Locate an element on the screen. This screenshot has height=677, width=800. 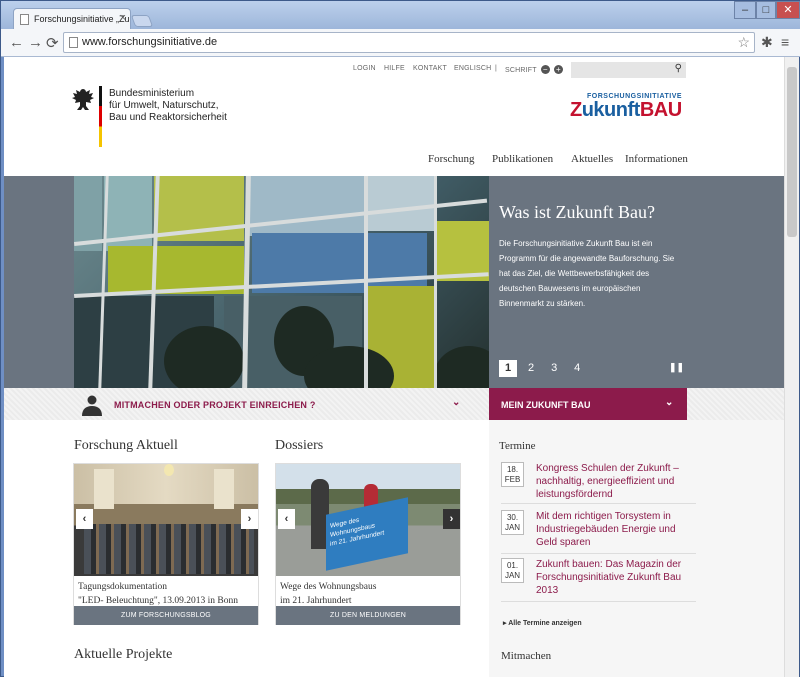
ministry-line-2: für Umwelt, Naturschutz, is located at coordinates (164, 105).